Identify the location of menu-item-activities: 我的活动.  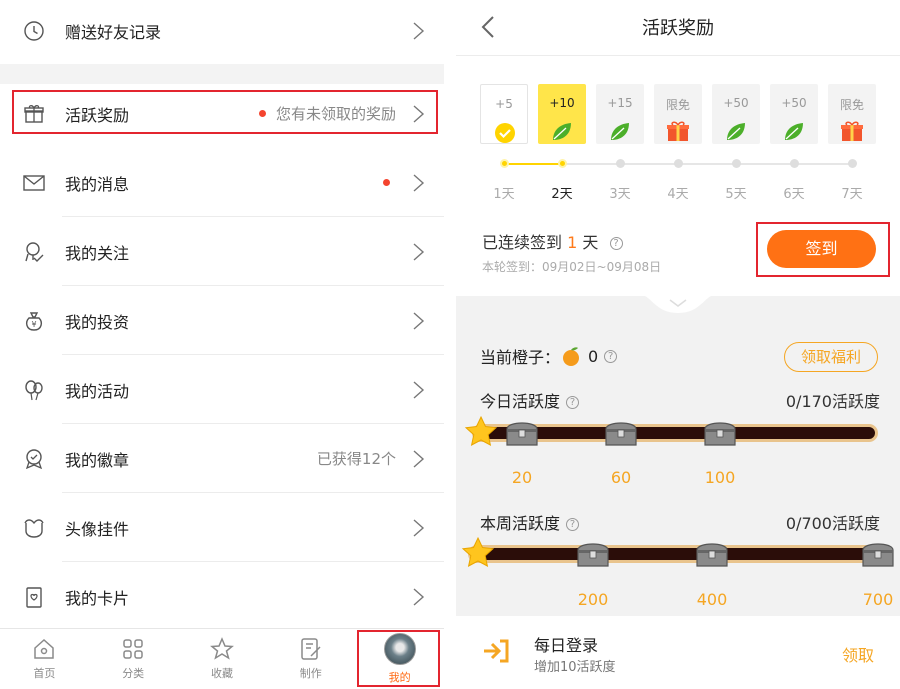
(222, 389).